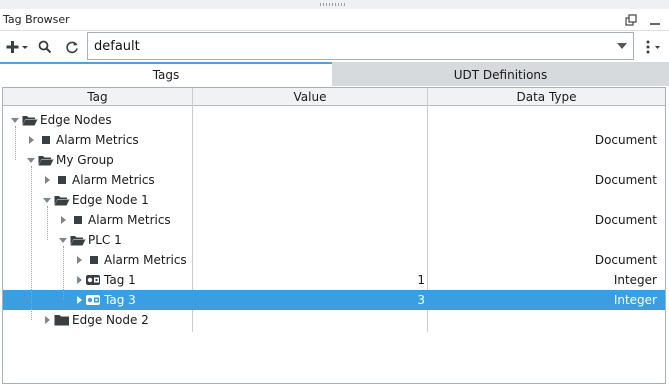  Describe the element at coordinates (110, 320) in the screenshot. I see `tag-name: Edge Node 2` at that location.